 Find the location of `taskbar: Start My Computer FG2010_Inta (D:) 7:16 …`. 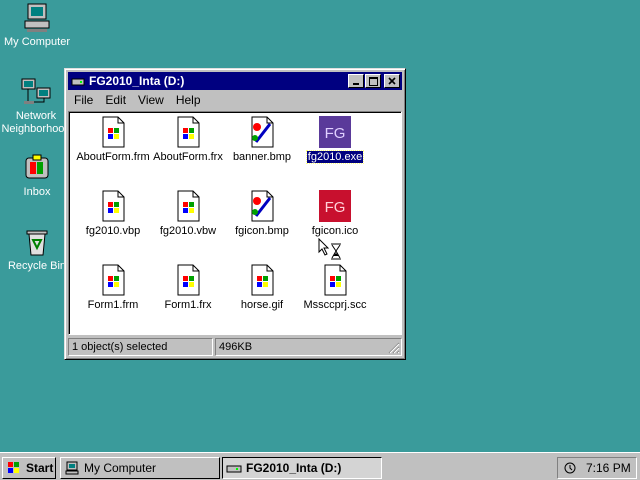

taskbar: Start My Computer FG2010_Inta (D:) 7:16 … is located at coordinates (320, 466).